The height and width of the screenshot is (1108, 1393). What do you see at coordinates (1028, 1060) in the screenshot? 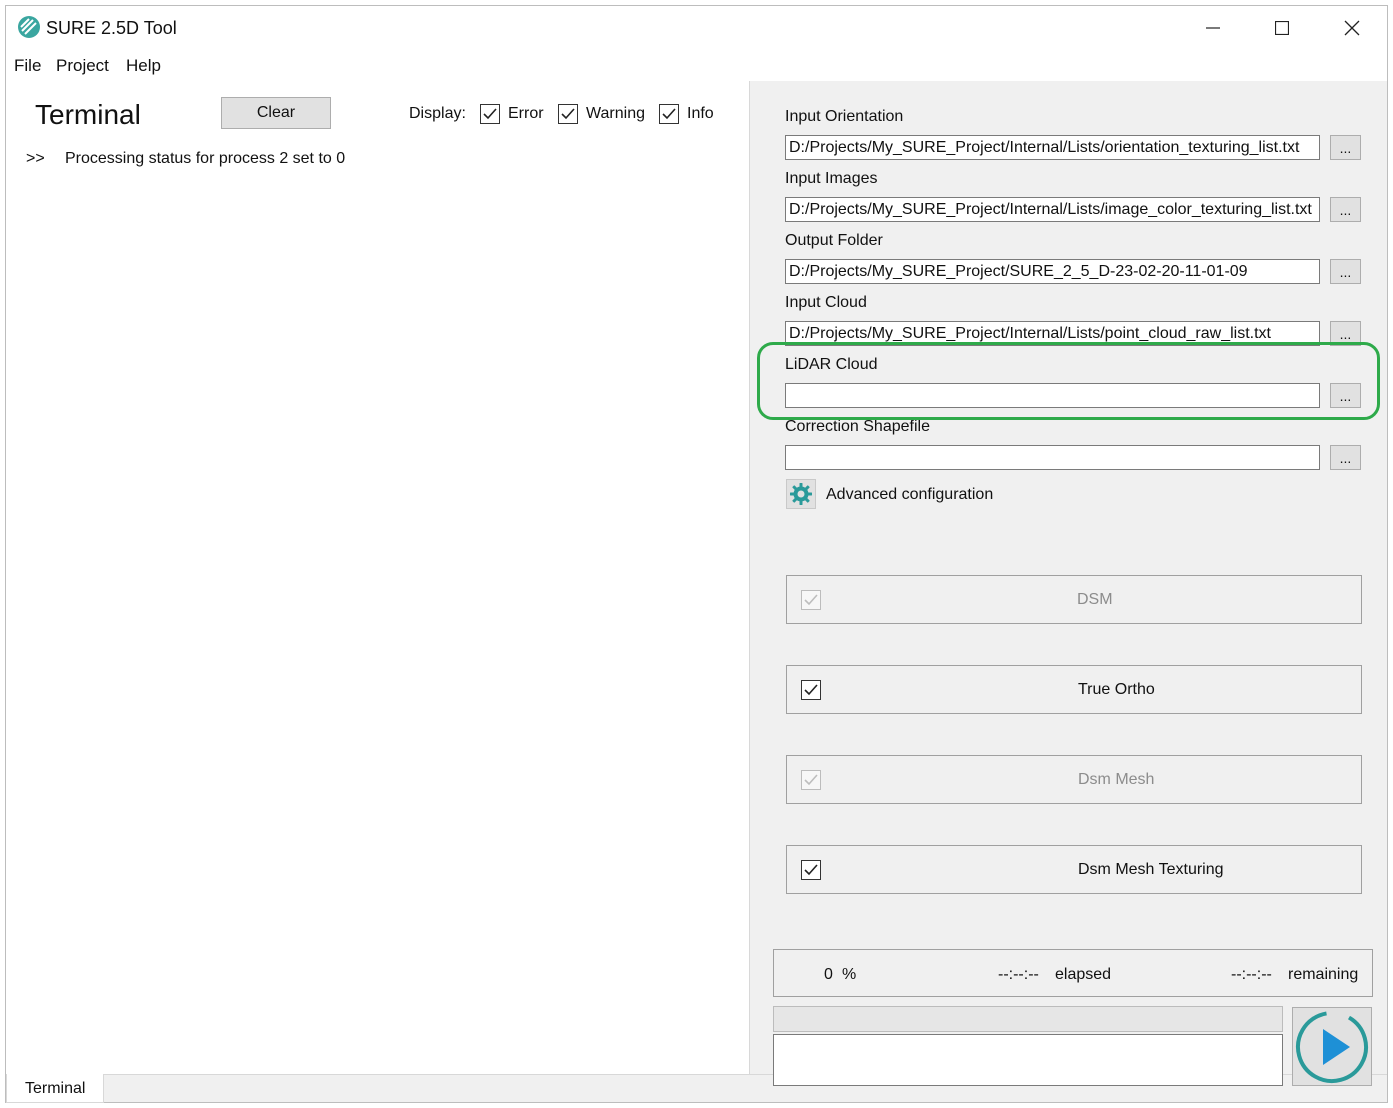
I see `status-message-box` at bounding box center [1028, 1060].